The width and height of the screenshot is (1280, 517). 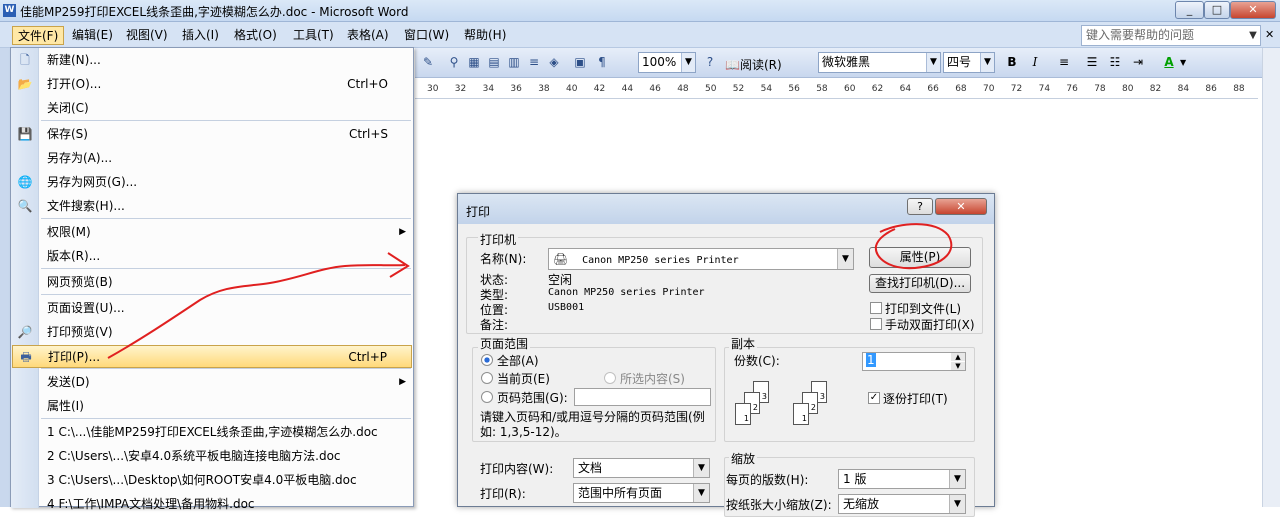 I want to click on printer-name: Canon MP250 series Printer, so click(x=660, y=260).